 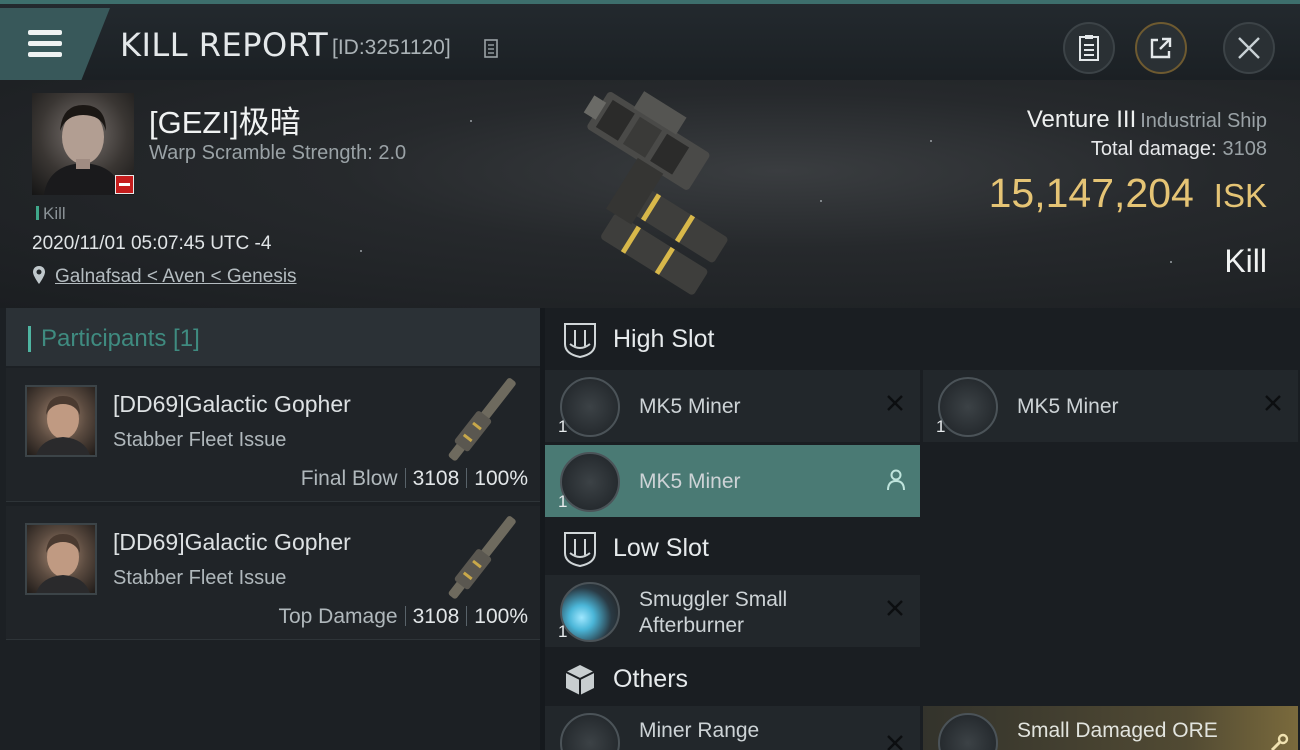 What do you see at coordinates (273, 337) in the screenshot?
I see `participants-header: Participants [1]` at bounding box center [273, 337].